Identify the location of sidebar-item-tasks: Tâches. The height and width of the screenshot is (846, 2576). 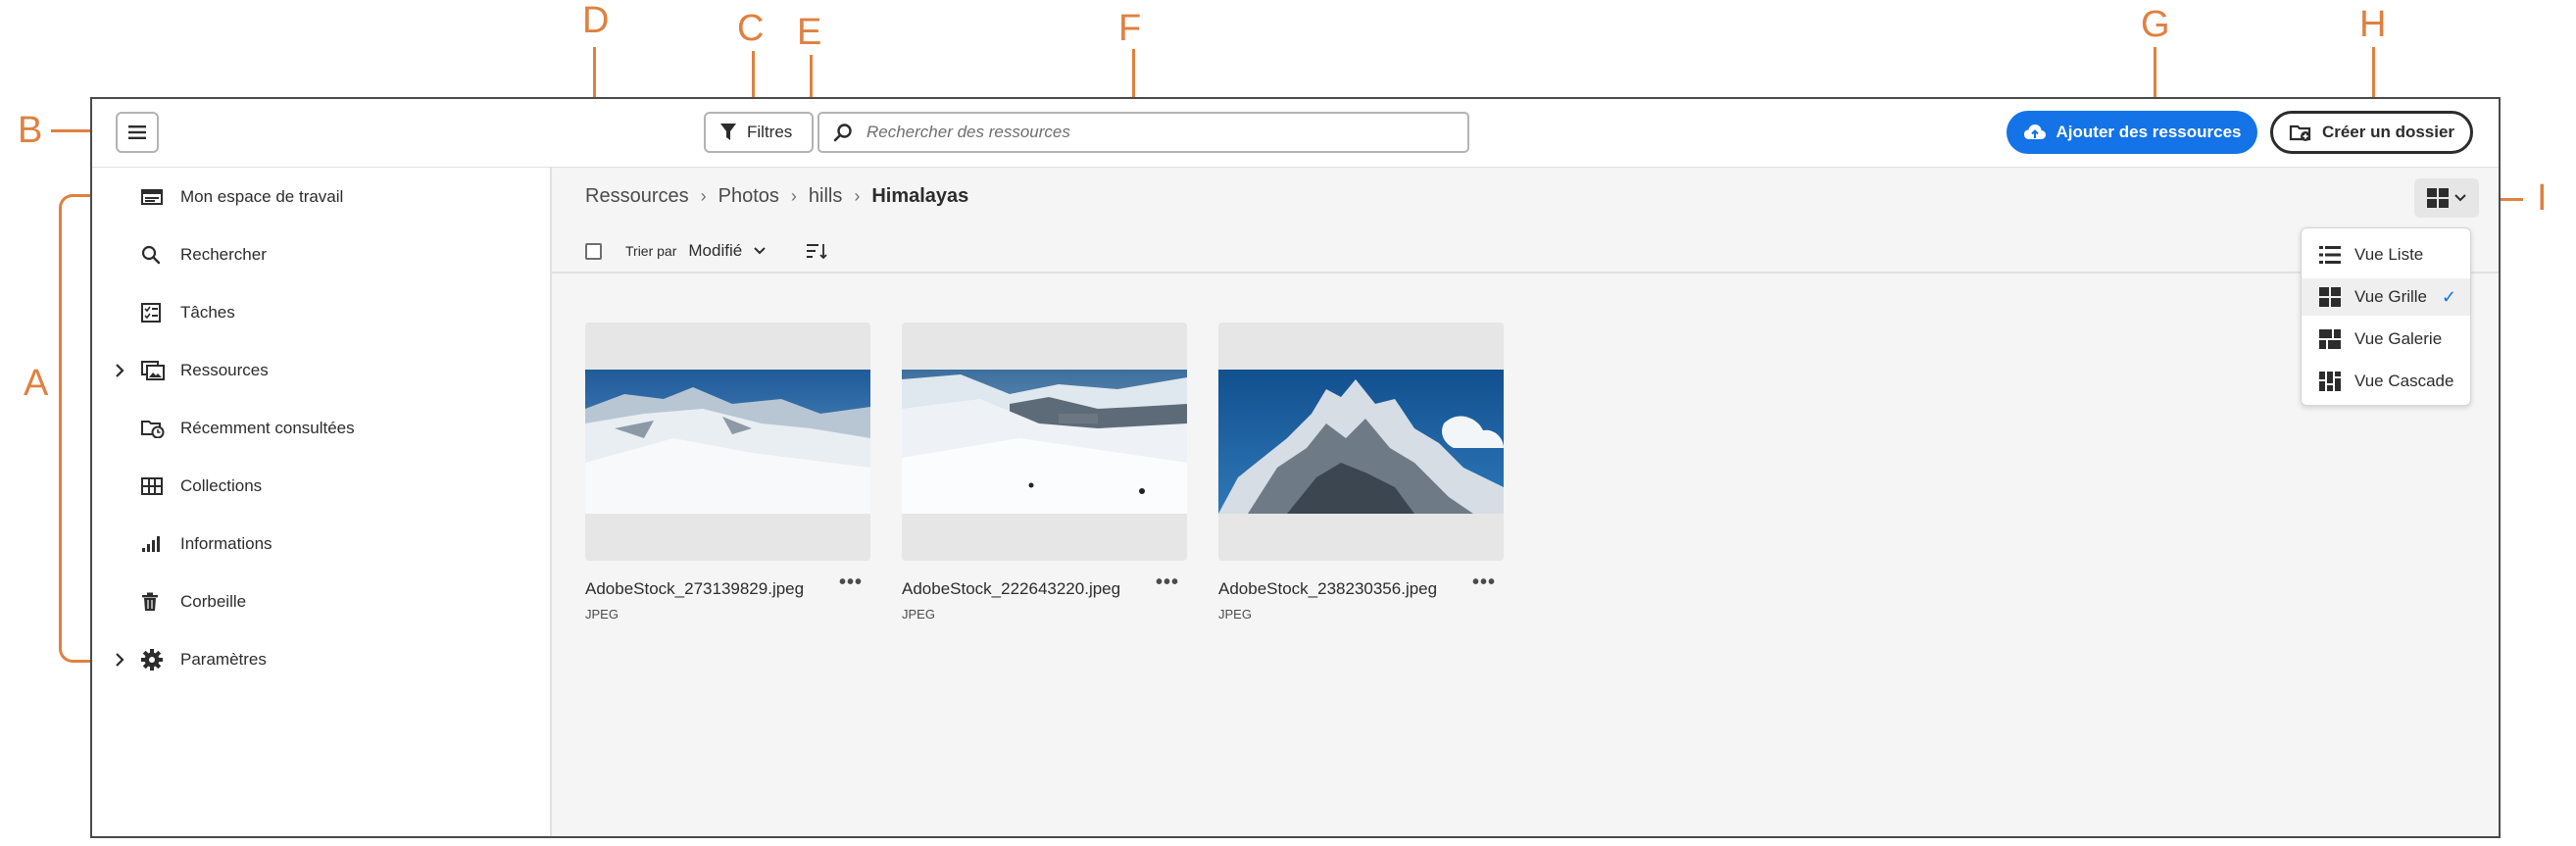
(188, 312).